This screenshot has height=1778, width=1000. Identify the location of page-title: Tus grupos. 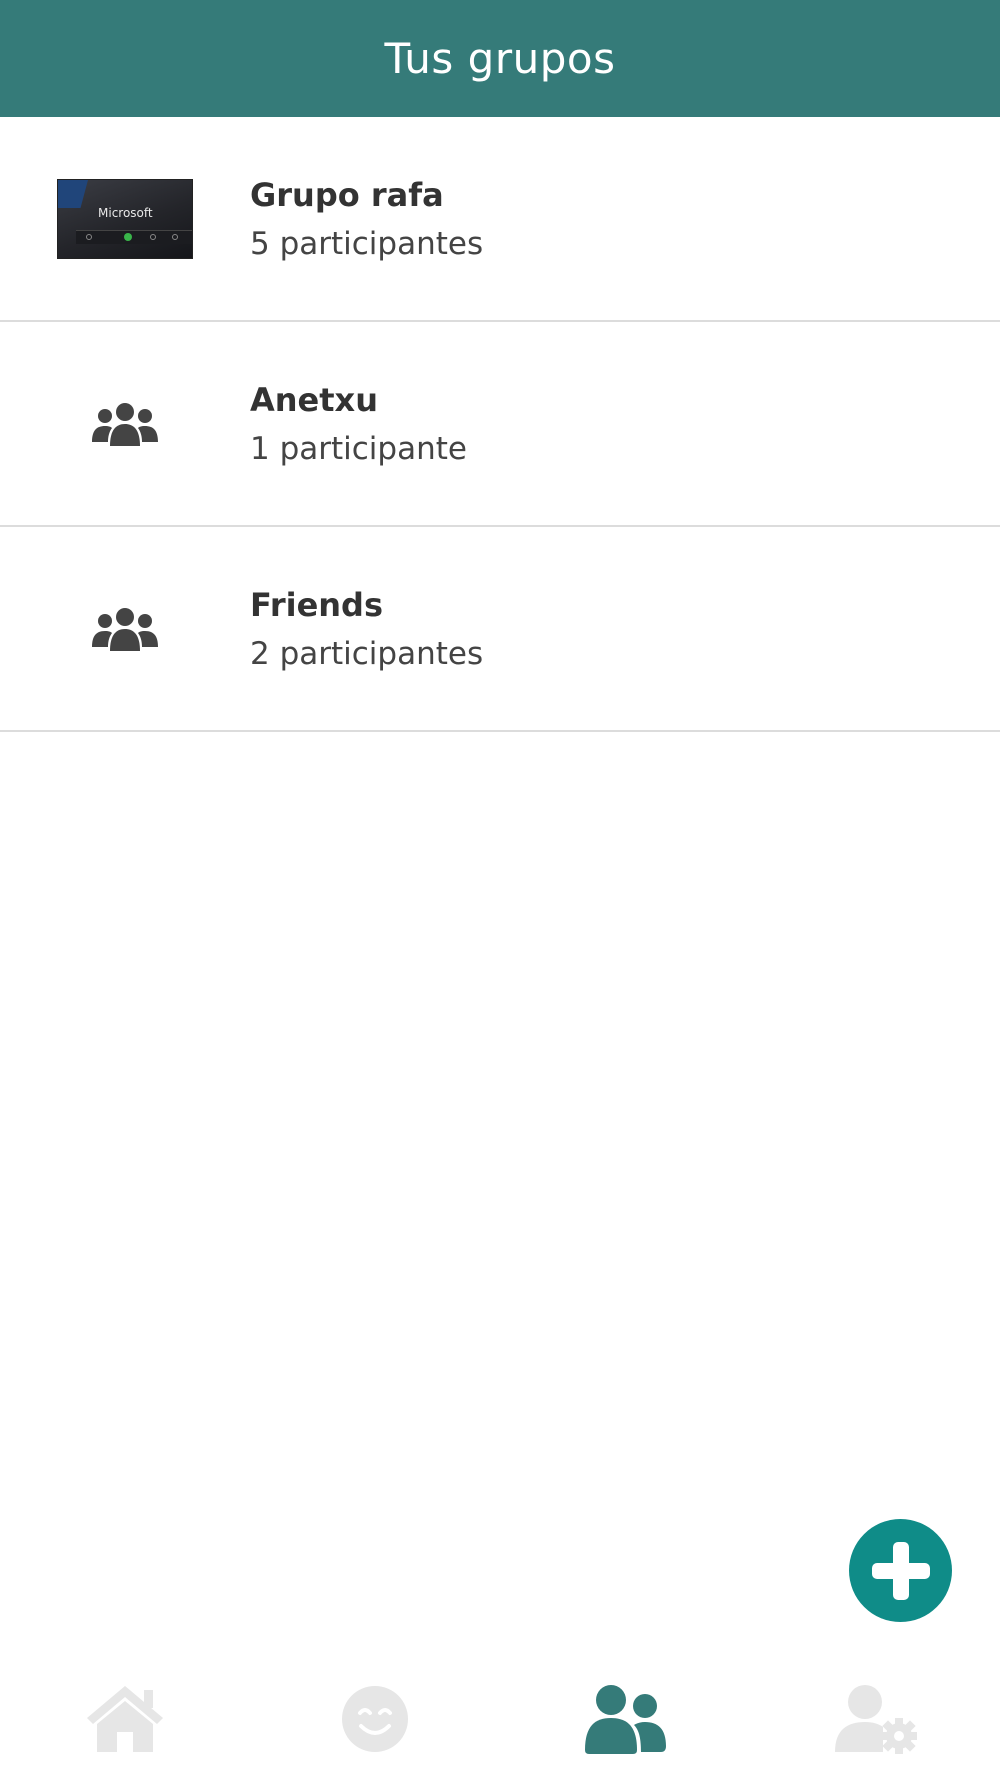
(500, 58).